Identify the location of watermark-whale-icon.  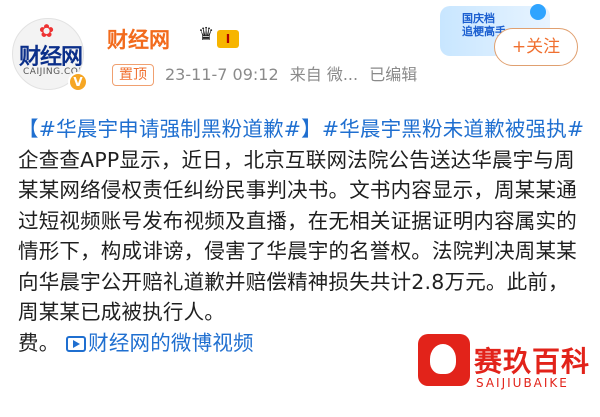
(444, 360).